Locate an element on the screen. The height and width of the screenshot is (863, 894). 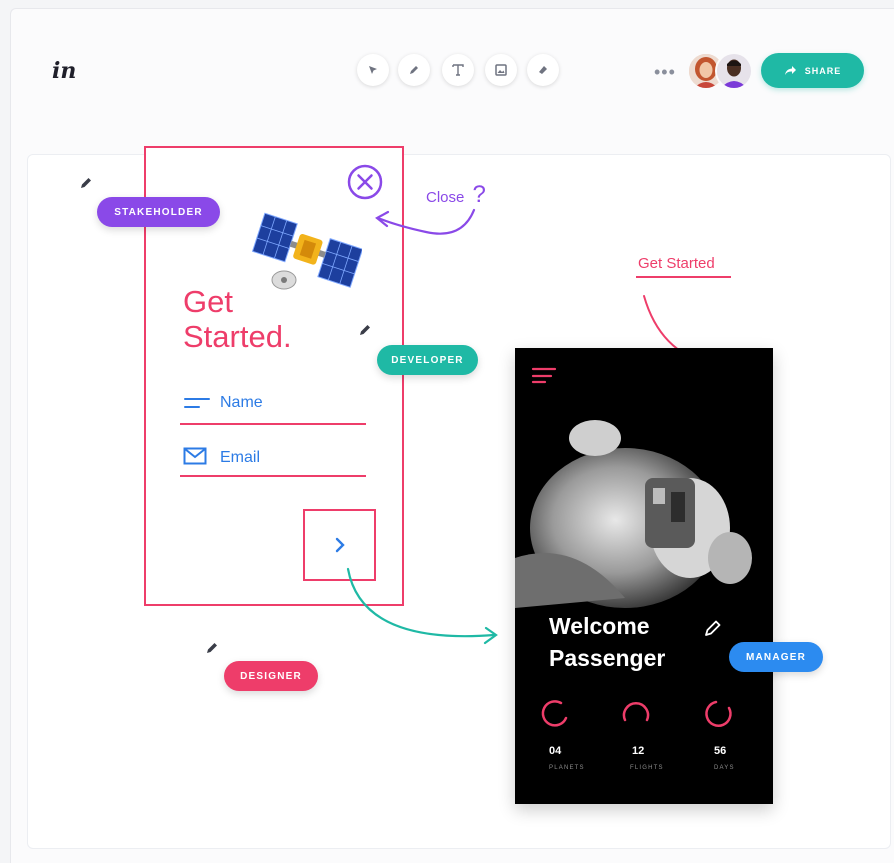
welcome-line-2: Passenger is located at coordinates (607, 658).